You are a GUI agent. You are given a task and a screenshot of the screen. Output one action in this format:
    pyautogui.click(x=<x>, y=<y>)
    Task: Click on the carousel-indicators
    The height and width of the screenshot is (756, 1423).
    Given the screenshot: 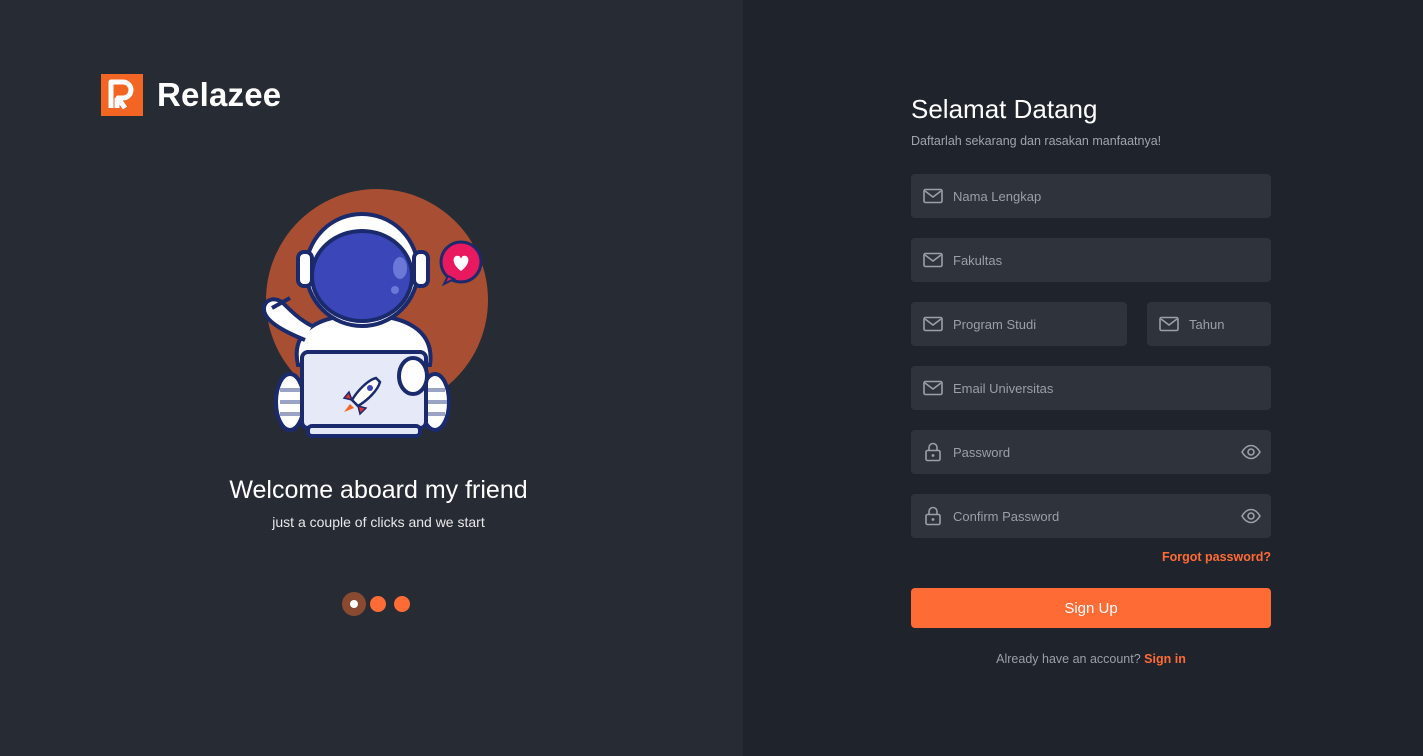 What is the action you would take?
    pyautogui.click(x=380, y=604)
    